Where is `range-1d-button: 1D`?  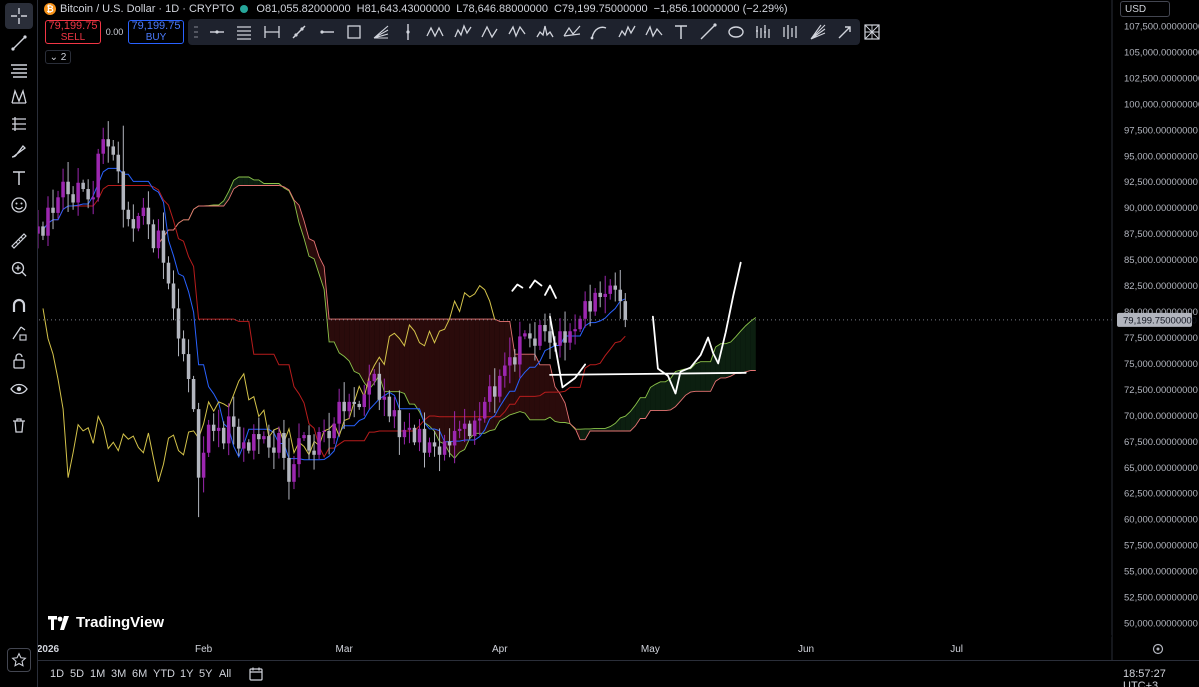
range-1d-button: 1D is located at coordinates (57, 674).